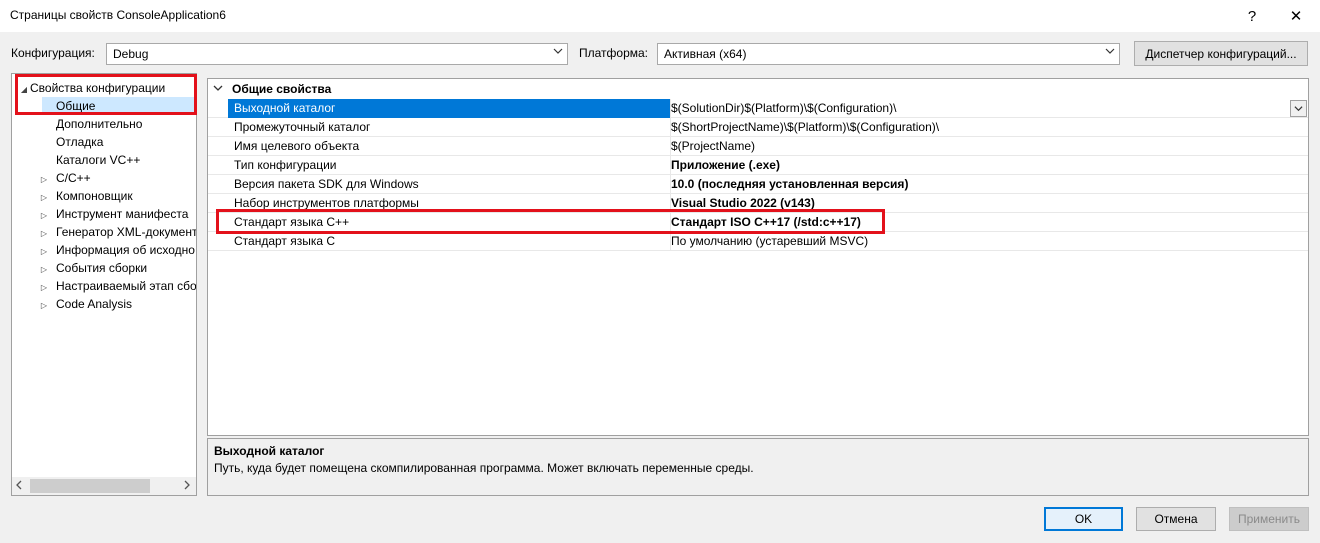 Image resolution: width=1320 pixels, height=543 pixels. What do you see at coordinates (297, 146) in the screenshot?
I see `property-name: Имя целевого объекта` at bounding box center [297, 146].